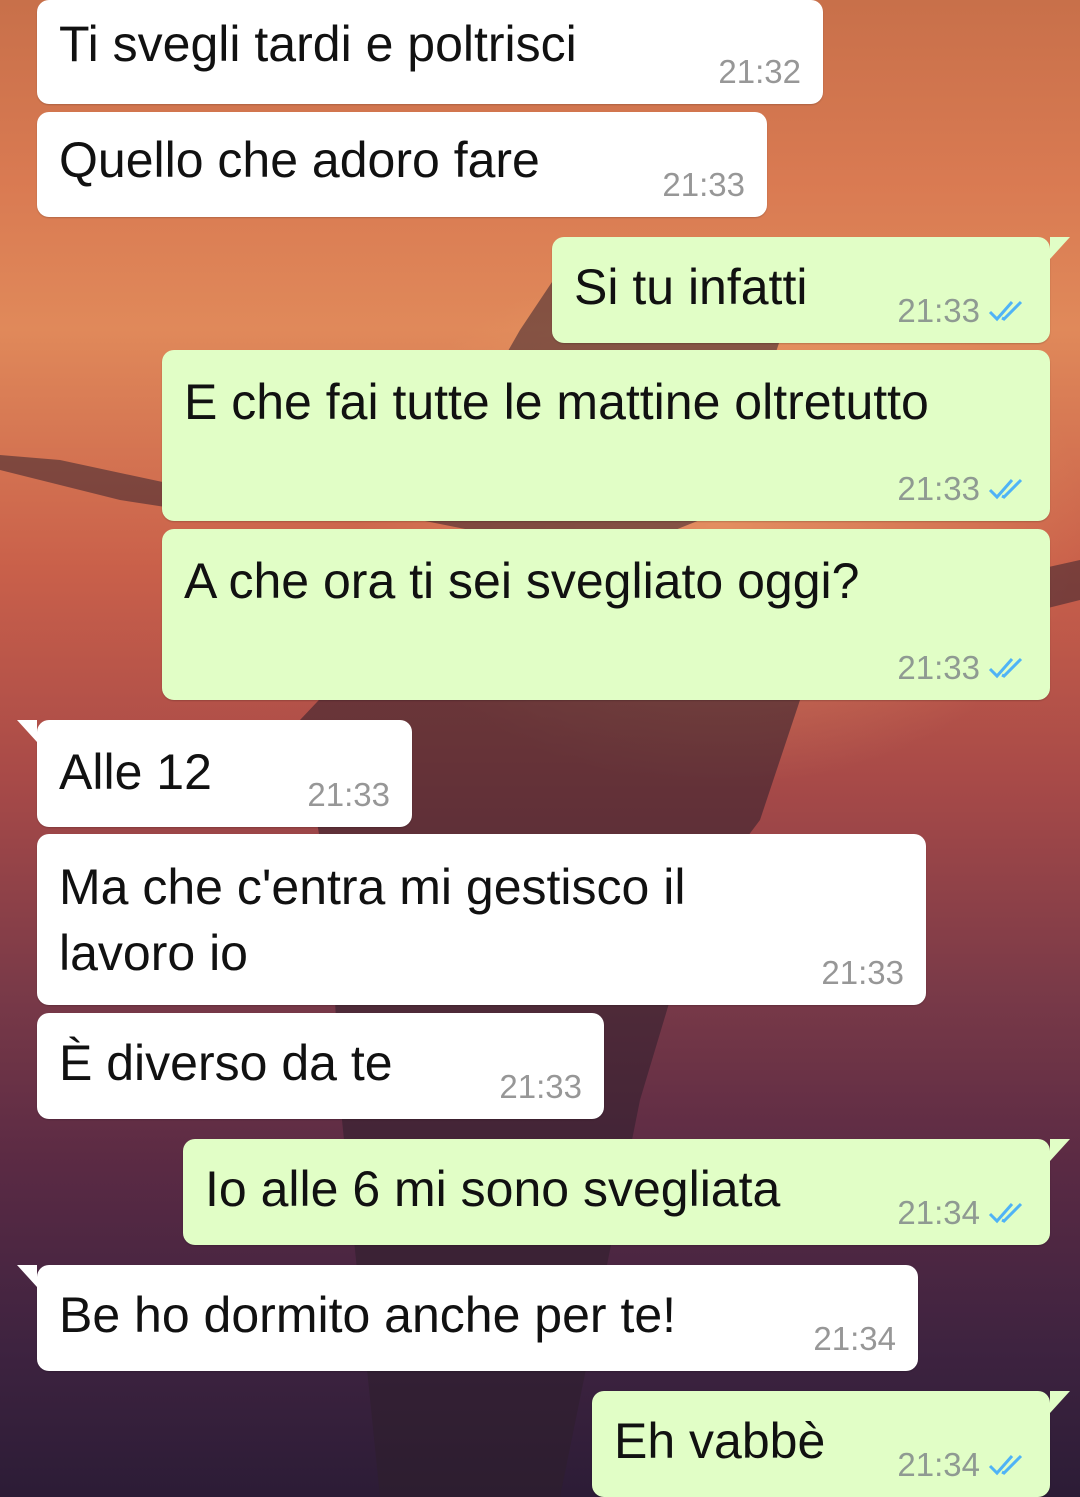  I want to click on message-bubble-8: È diverso da te 21:33, so click(320, 1066).